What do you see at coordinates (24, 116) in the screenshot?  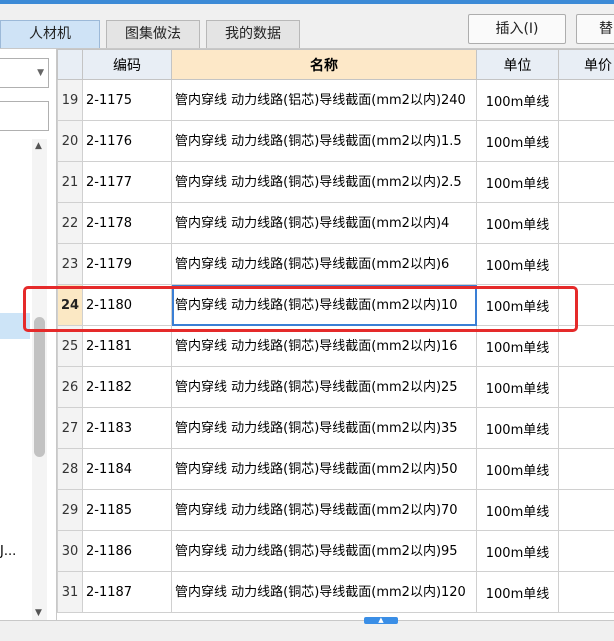 I see `search-input` at bounding box center [24, 116].